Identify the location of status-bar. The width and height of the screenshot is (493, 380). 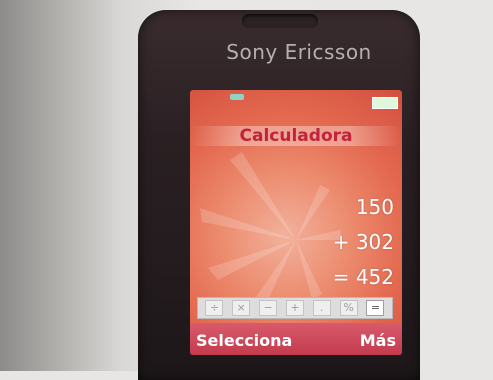
(296, 99).